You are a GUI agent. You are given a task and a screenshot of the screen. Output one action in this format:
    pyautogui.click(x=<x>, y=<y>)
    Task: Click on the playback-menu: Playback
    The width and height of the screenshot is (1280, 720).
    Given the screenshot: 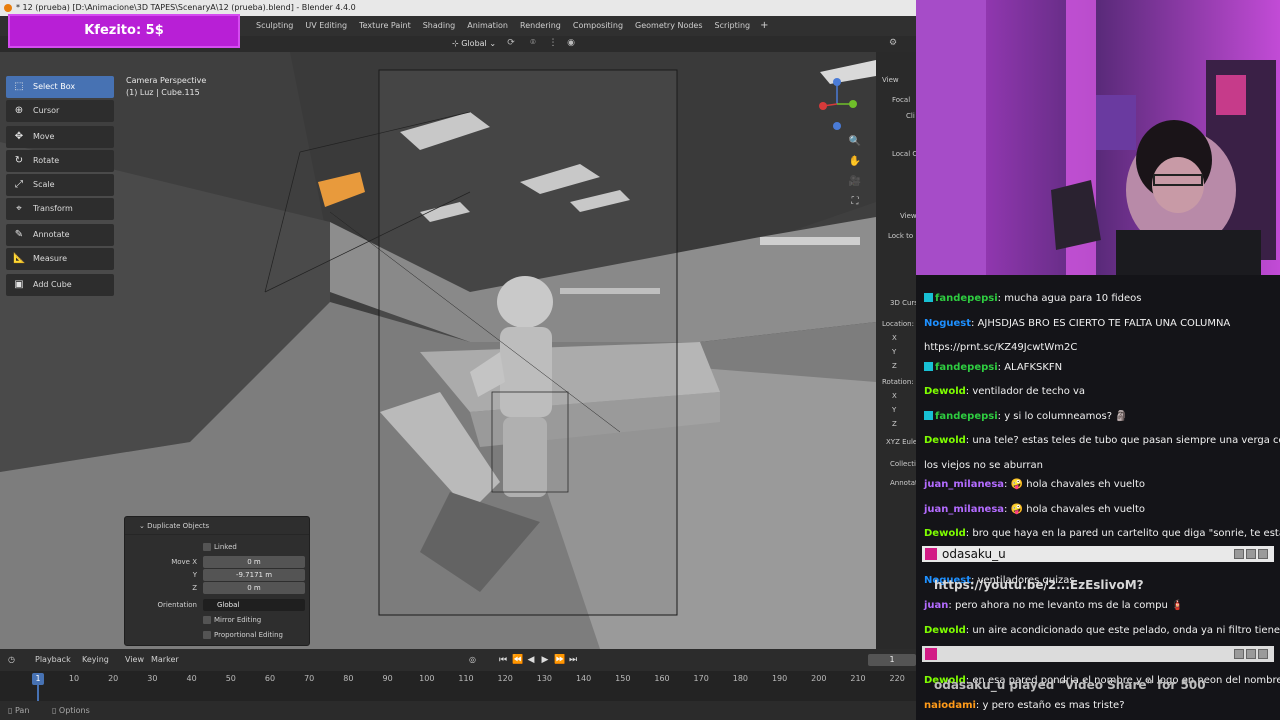 What is the action you would take?
    pyautogui.click(x=53, y=660)
    